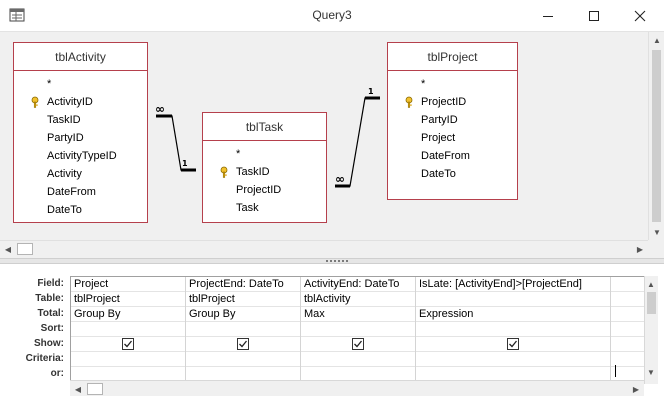  Describe the element at coordinates (70, 102) in the screenshot. I see `field-label: ActivityID` at that location.